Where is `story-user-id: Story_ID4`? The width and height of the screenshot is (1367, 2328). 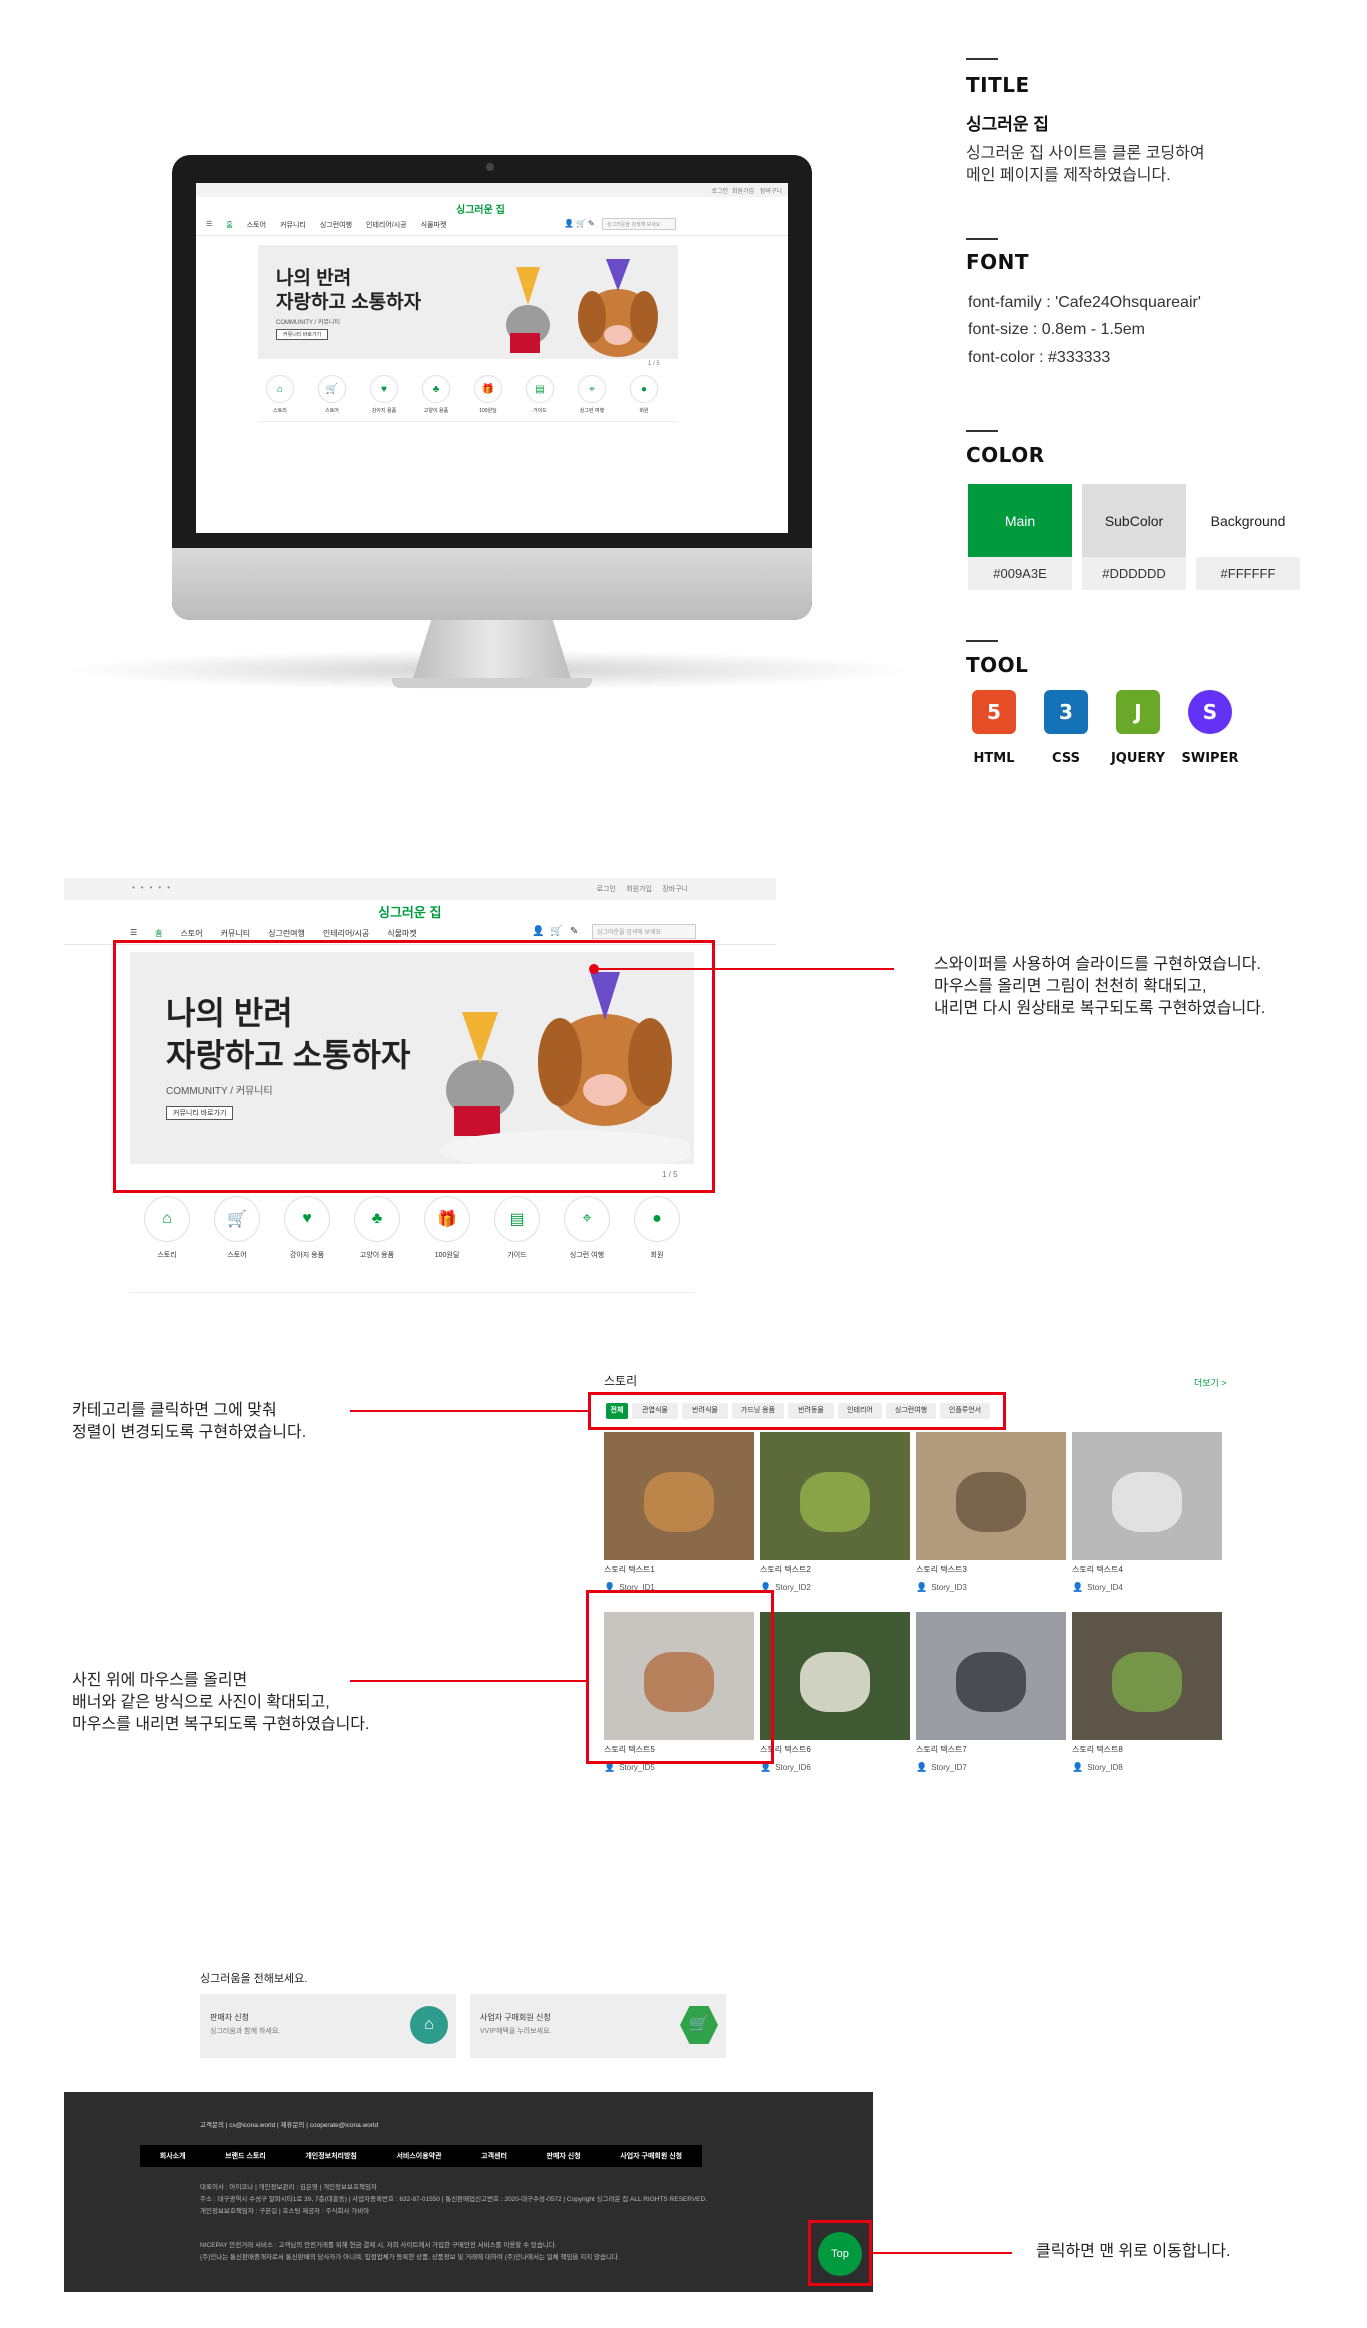 story-user-id: Story_ID4 is located at coordinates (1105, 1587).